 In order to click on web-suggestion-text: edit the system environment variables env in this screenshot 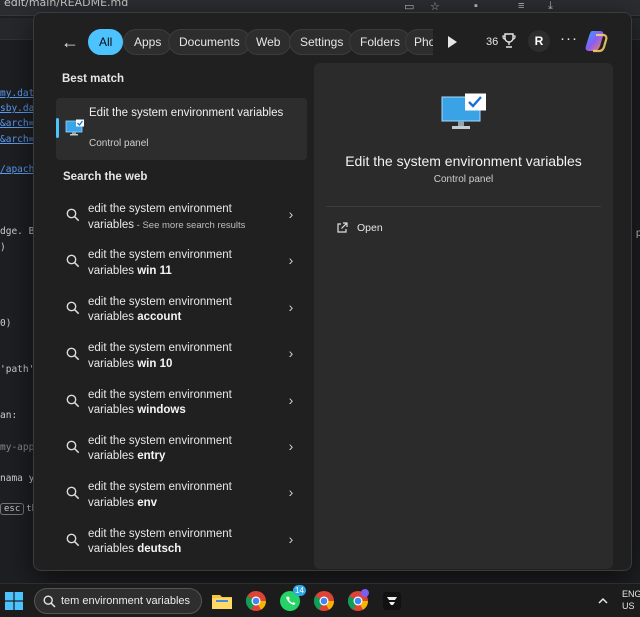, I will do `click(160, 495)`.